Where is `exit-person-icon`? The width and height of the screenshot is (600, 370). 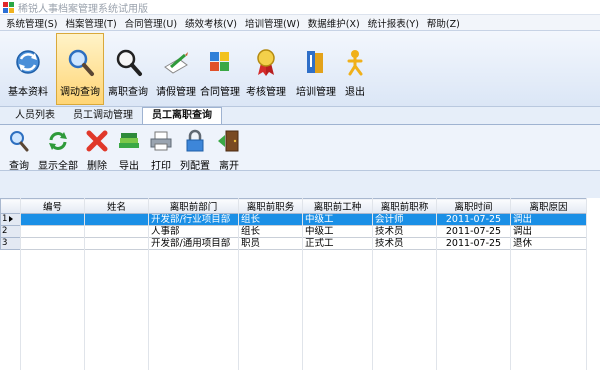
exit-person-icon is located at coordinates (355, 62).